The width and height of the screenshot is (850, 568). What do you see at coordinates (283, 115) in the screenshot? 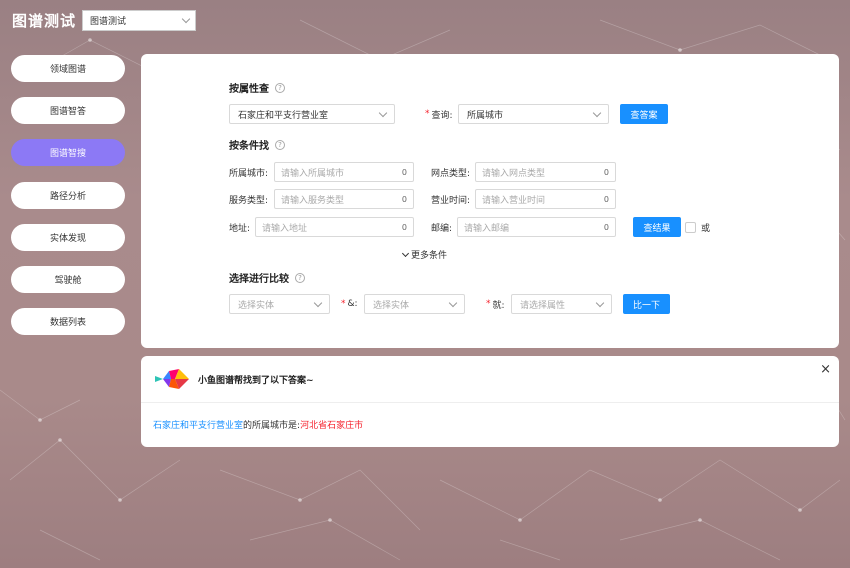
I see `entity-select-value: 石家庄和平支行营业室` at bounding box center [283, 115].